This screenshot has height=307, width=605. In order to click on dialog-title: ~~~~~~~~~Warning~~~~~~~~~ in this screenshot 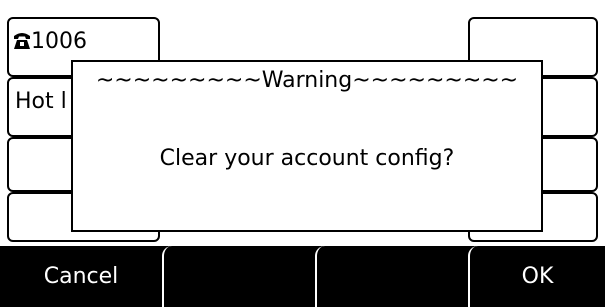, I will do `click(307, 80)`.